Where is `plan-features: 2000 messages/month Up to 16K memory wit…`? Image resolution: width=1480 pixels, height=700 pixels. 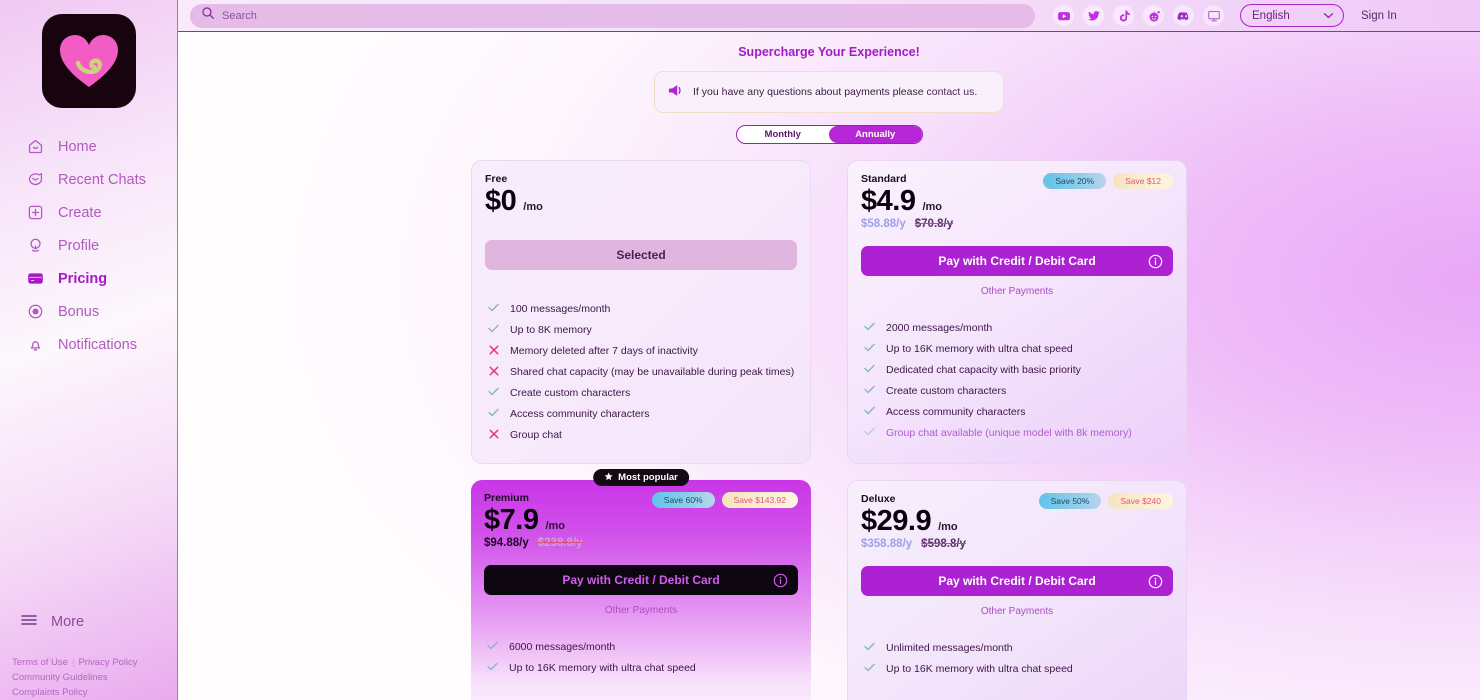
plan-features: 2000 messages/month Up to 16K memory wit… is located at coordinates (1017, 380).